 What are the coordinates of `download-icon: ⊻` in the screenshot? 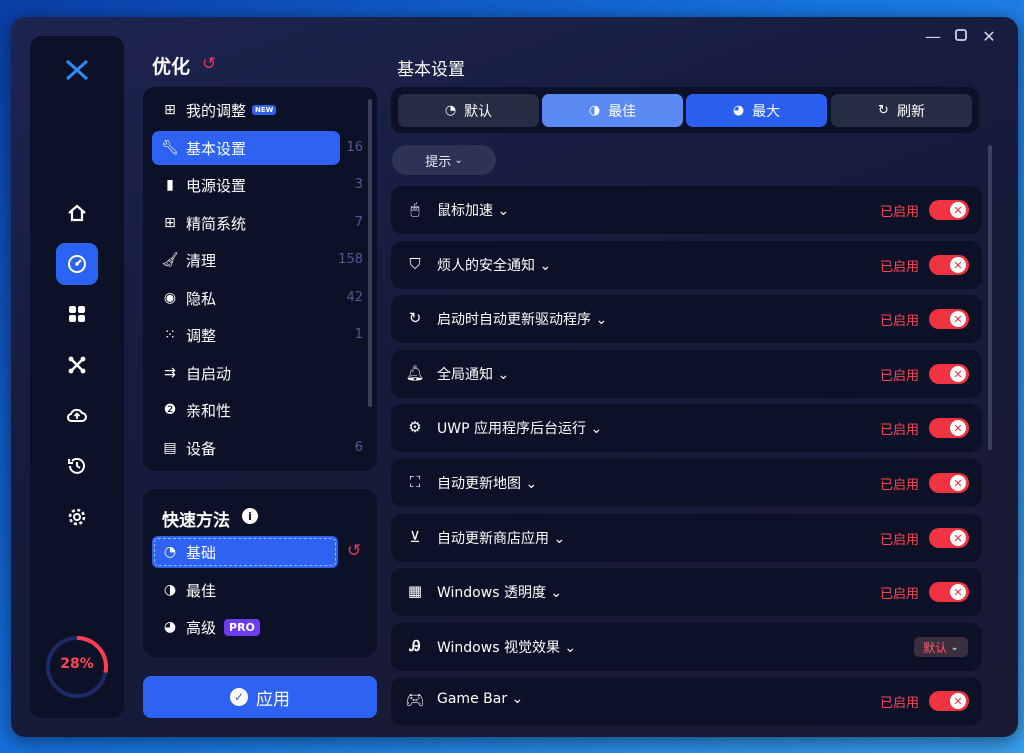 It's located at (415, 537).